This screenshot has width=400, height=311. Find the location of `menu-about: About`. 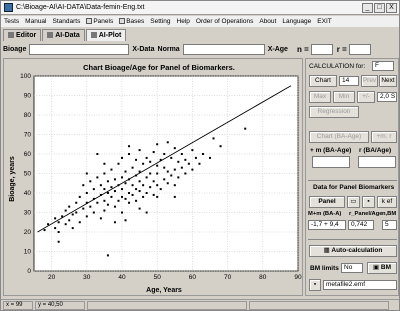

menu-about: About is located at coordinates (267, 21).